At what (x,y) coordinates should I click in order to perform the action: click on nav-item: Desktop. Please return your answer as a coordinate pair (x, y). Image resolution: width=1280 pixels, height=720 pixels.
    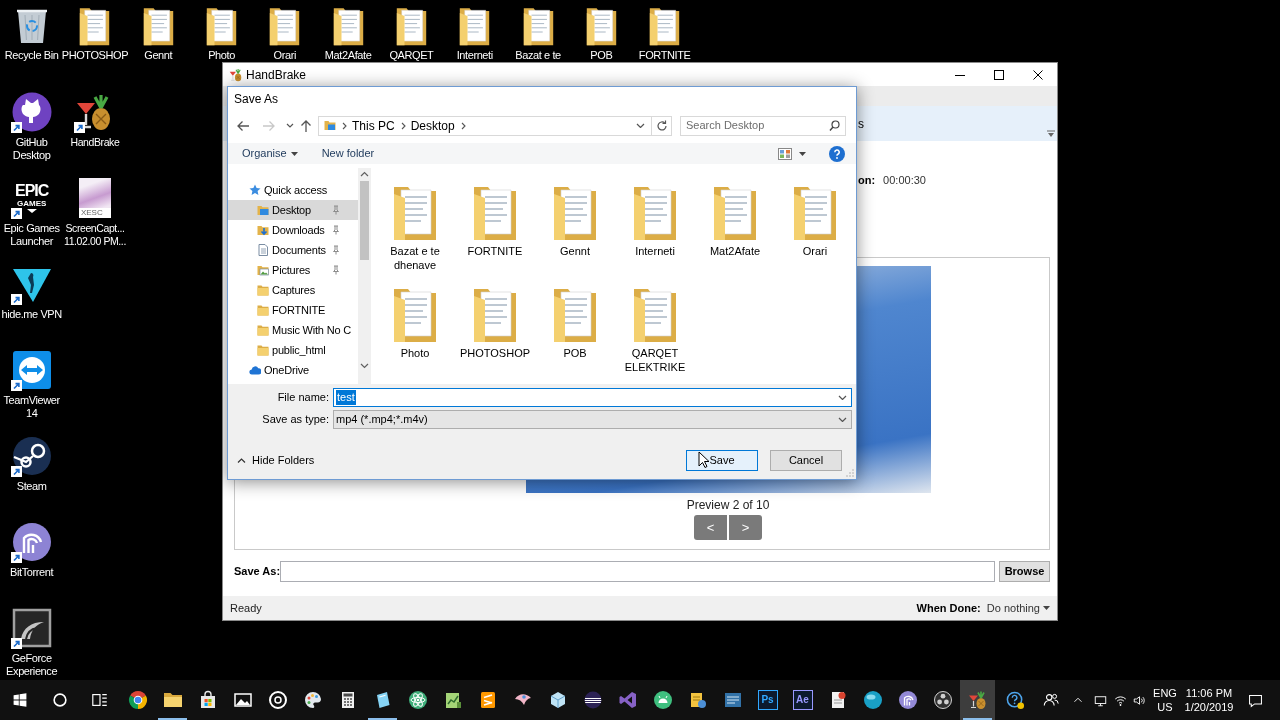
    Looking at the image, I should click on (293, 210).